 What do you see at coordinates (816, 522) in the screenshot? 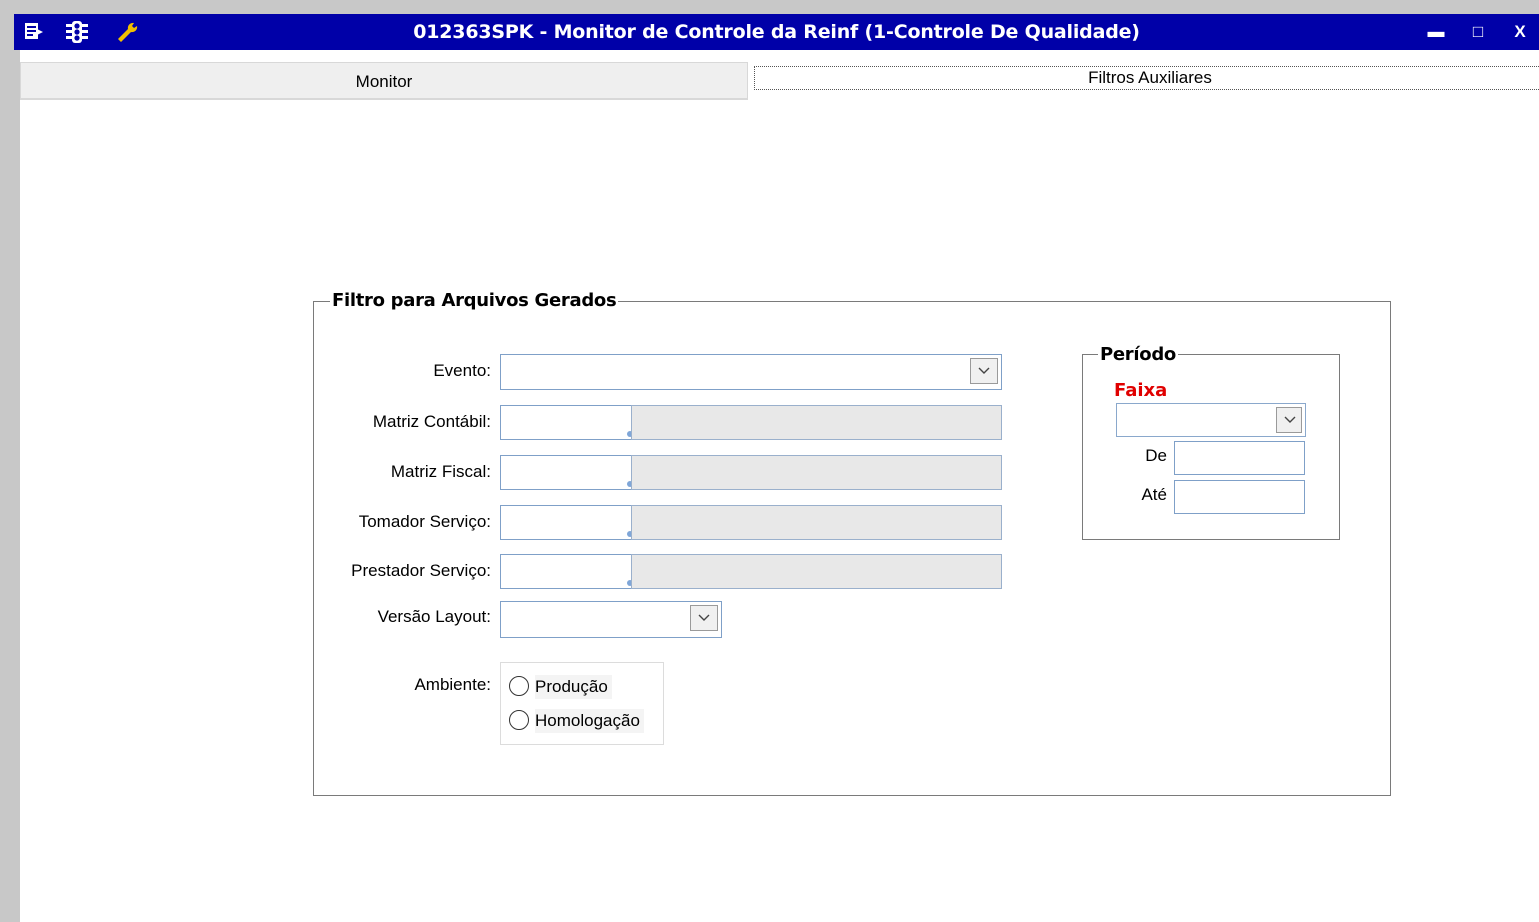
I see `tomador-servico-description` at bounding box center [816, 522].